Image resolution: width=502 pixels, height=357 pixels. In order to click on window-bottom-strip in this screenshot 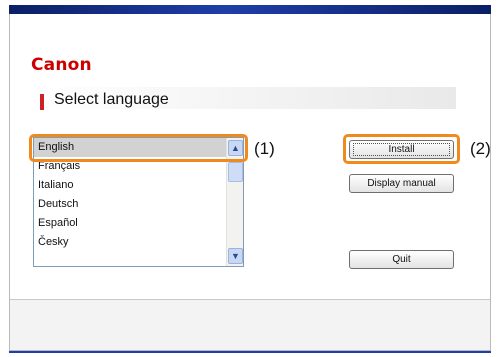, I will do `click(250, 352)`.